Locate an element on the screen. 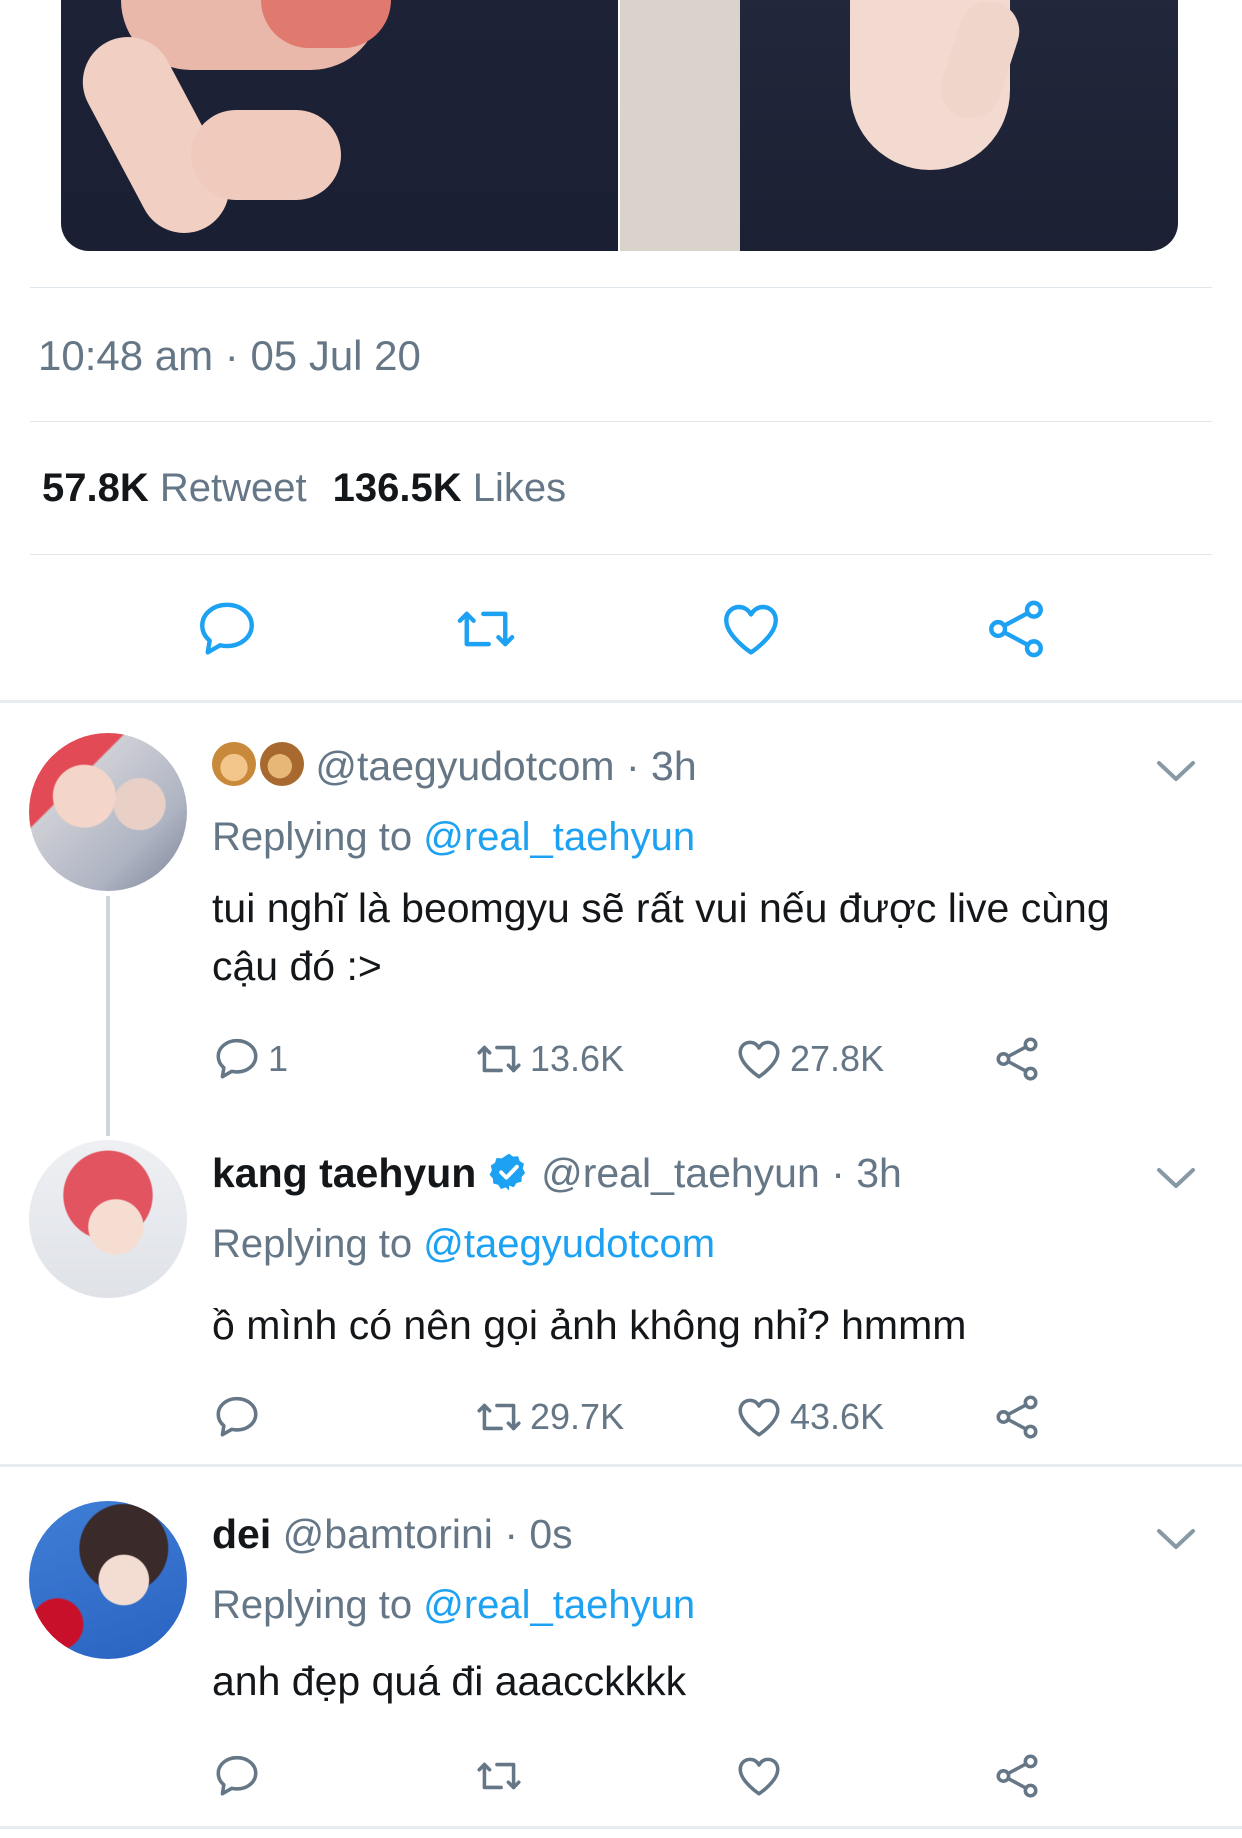  thread-line is located at coordinates (108, 1016).